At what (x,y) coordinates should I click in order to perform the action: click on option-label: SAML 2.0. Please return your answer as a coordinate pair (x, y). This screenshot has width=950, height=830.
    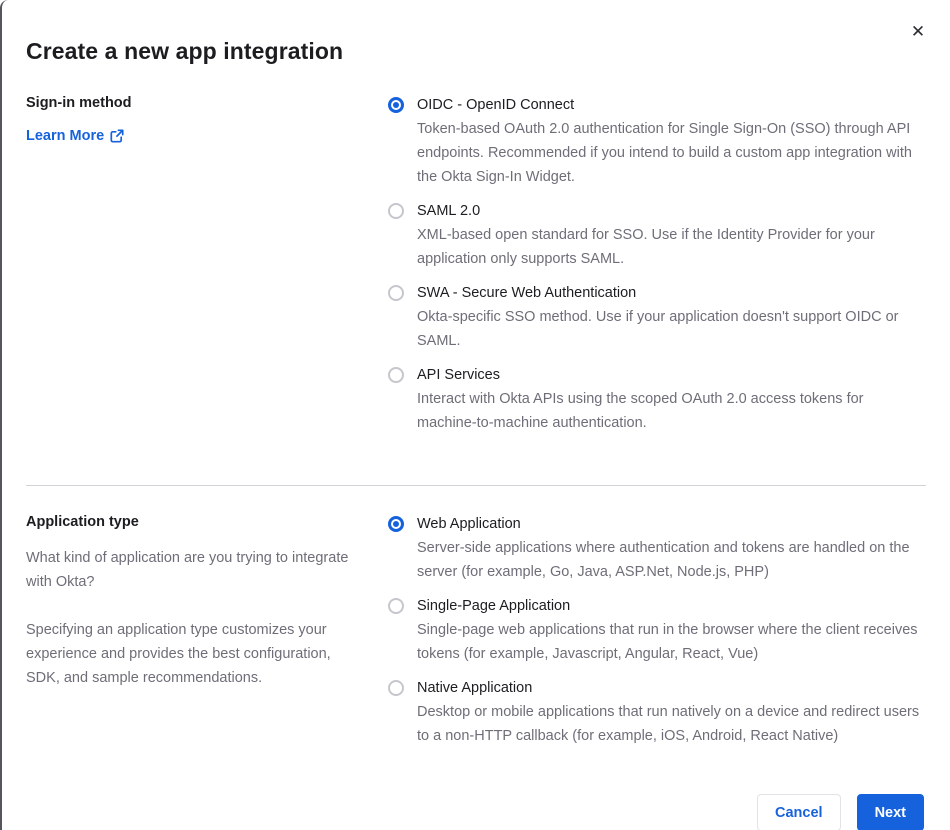
    Looking at the image, I should click on (449, 211).